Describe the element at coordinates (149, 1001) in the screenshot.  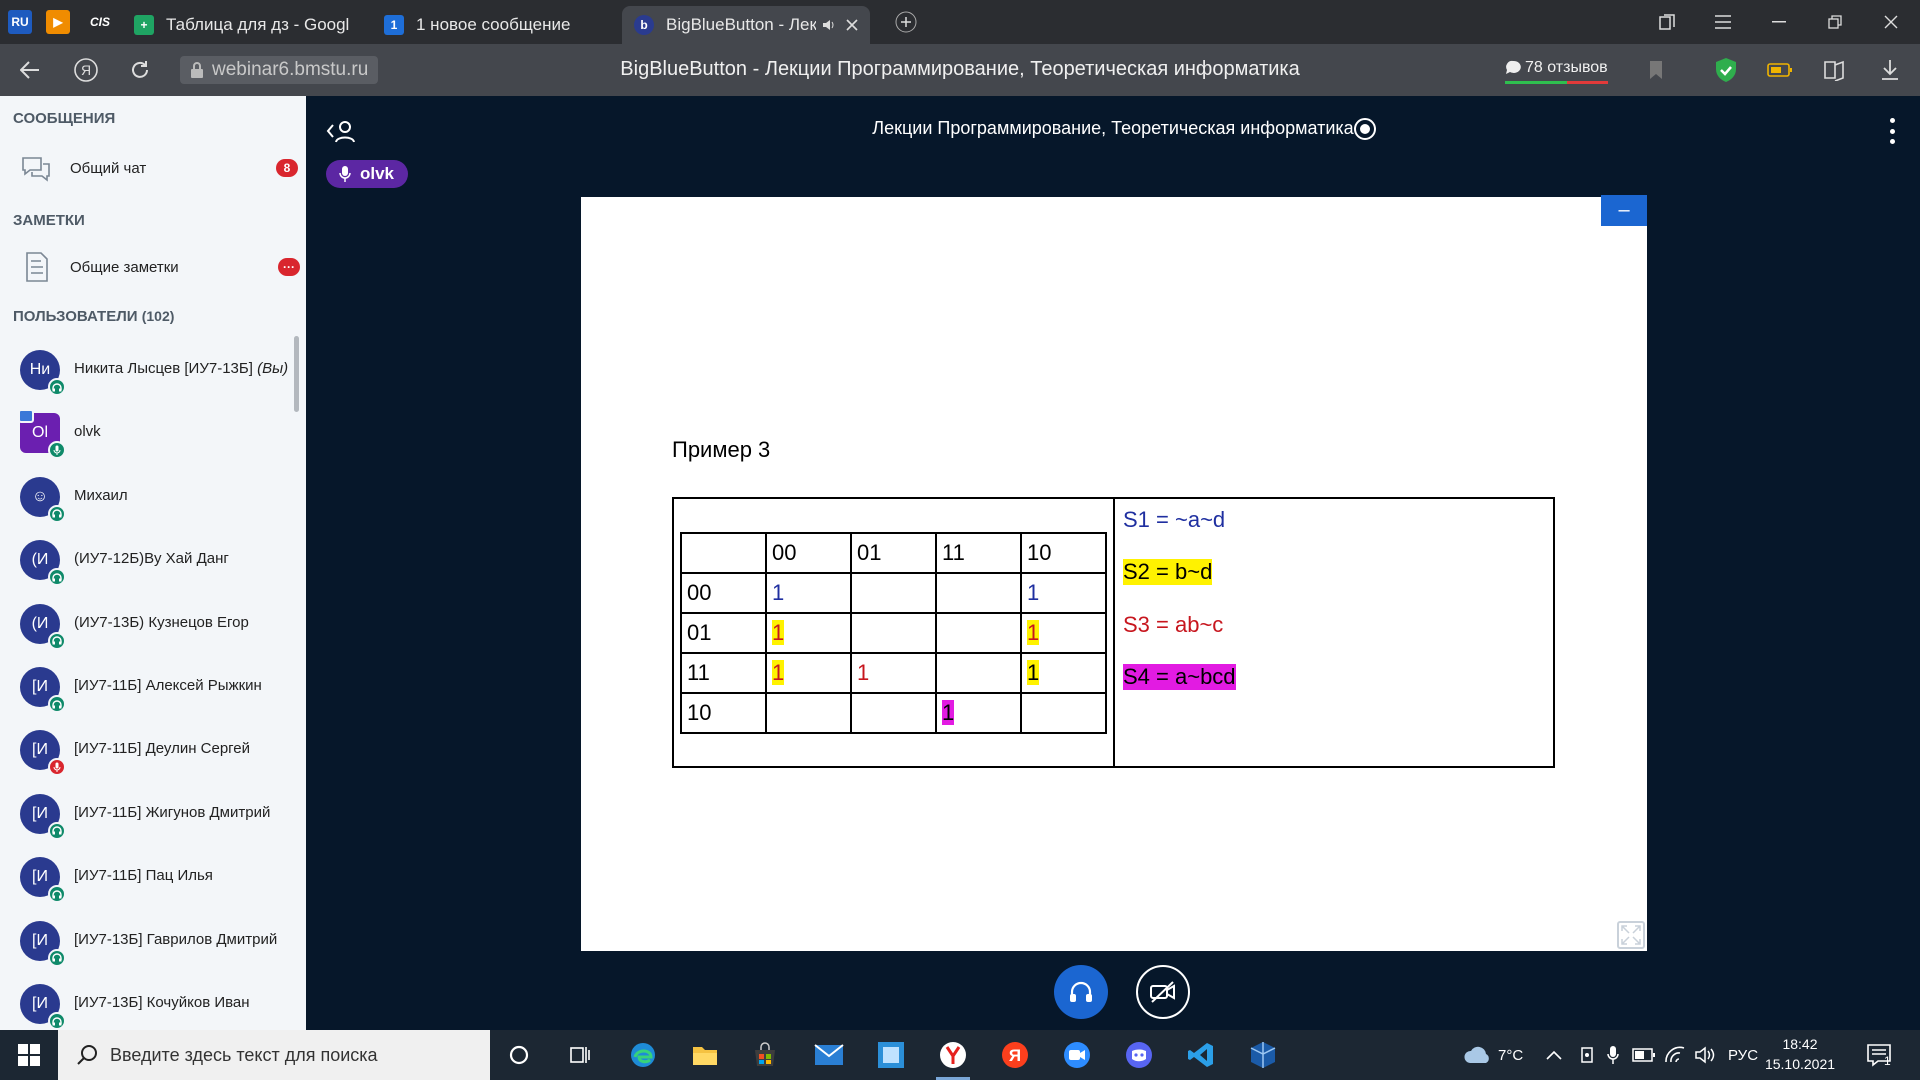
I see `user-list-item: [И [ИУ7-13Б] Кочуйков Иван` at that location.